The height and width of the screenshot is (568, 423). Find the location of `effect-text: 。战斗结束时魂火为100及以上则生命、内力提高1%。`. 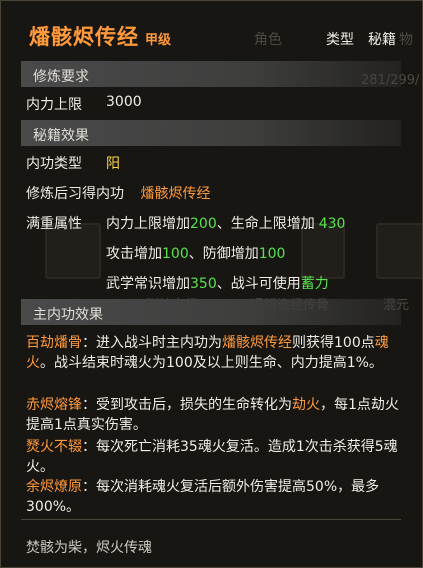

effect-text: 。战斗结束时魂火为100及以上则生命、内力提高1%。 is located at coordinates (211, 363).